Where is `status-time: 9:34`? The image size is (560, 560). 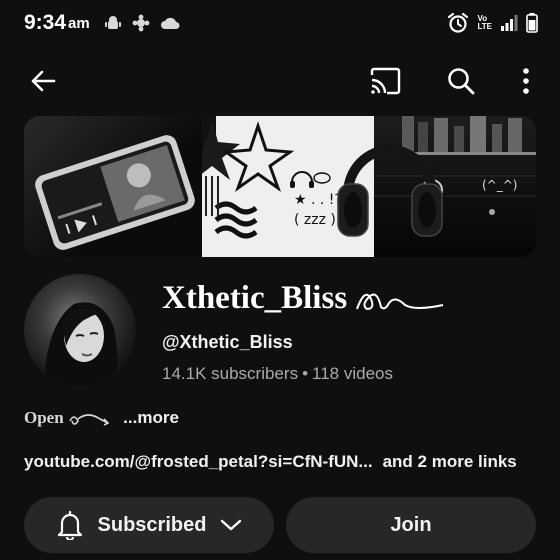
status-time: 9:34 is located at coordinates (45, 22).